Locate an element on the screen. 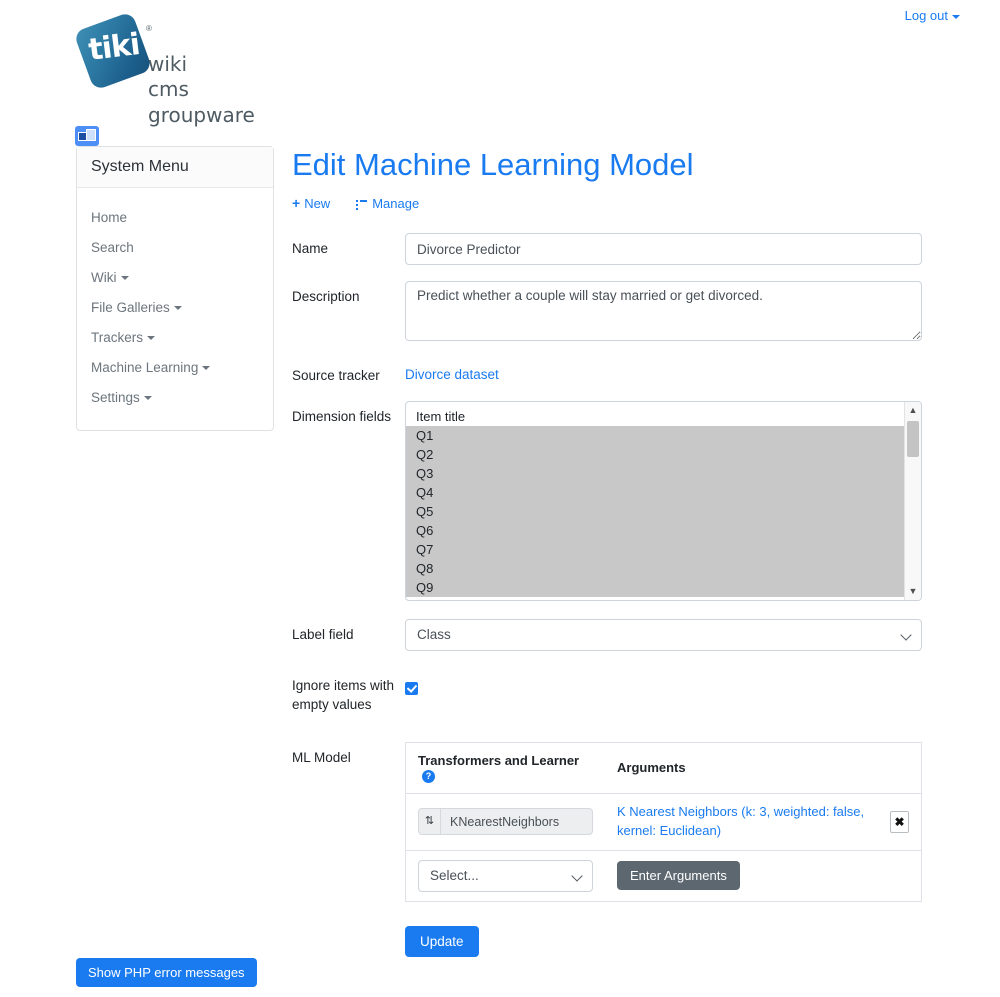 The height and width of the screenshot is (997, 1000). sidebar-link-file-galleries: File Galleries is located at coordinates (130, 307).